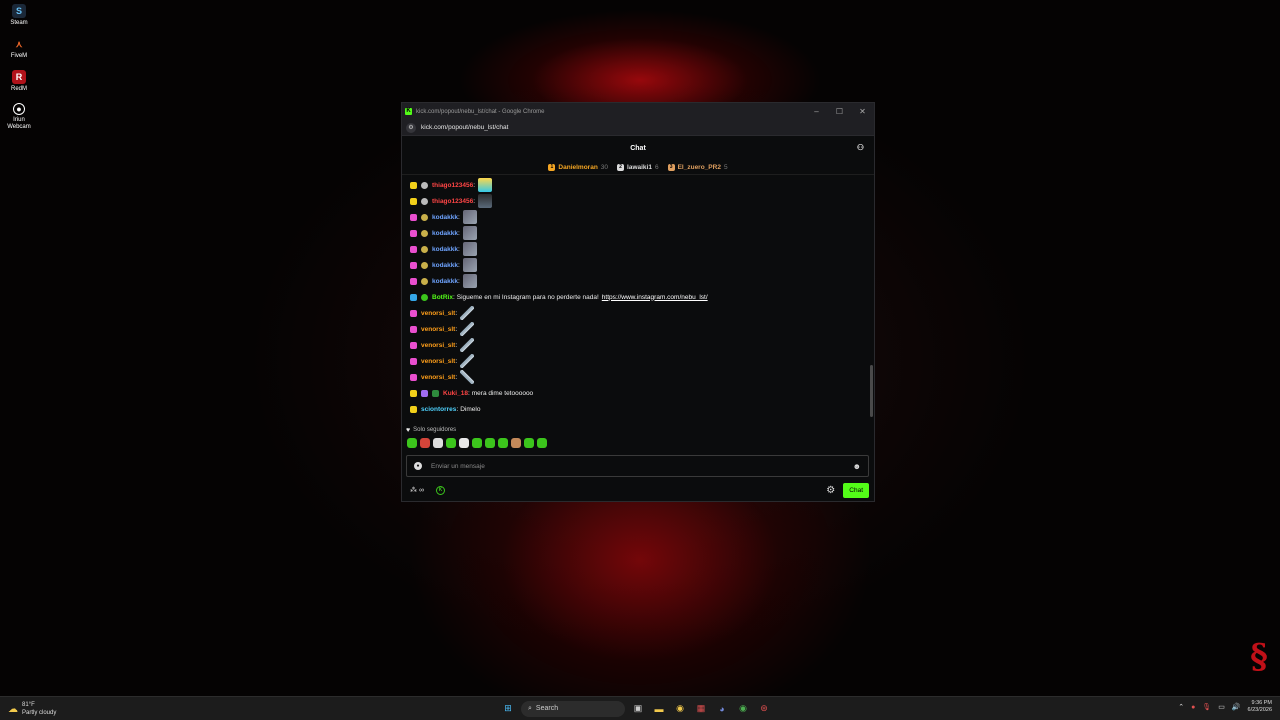 The width and height of the screenshot is (1280, 720). I want to click on taskbar-search: ⌕ Search, so click(573, 708).